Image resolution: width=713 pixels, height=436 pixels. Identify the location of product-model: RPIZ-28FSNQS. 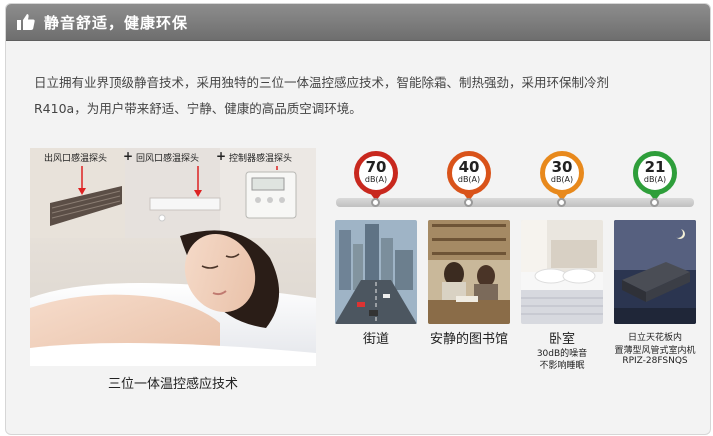
(655, 361).